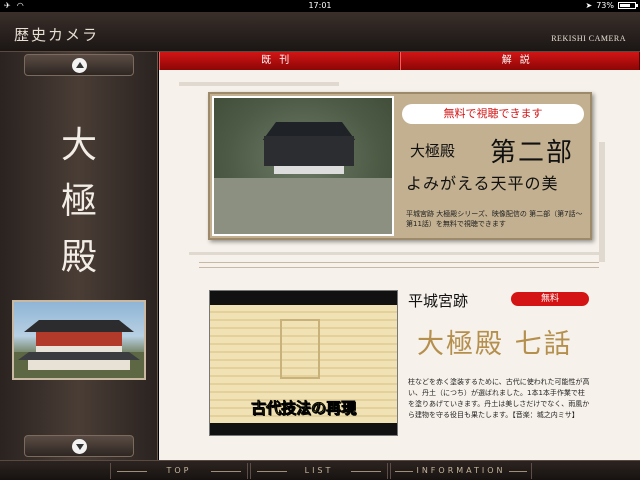 The width and height of the screenshot is (640, 480). What do you see at coordinates (433, 151) in the screenshot?
I see `card-name: 大極殿` at bounding box center [433, 151].